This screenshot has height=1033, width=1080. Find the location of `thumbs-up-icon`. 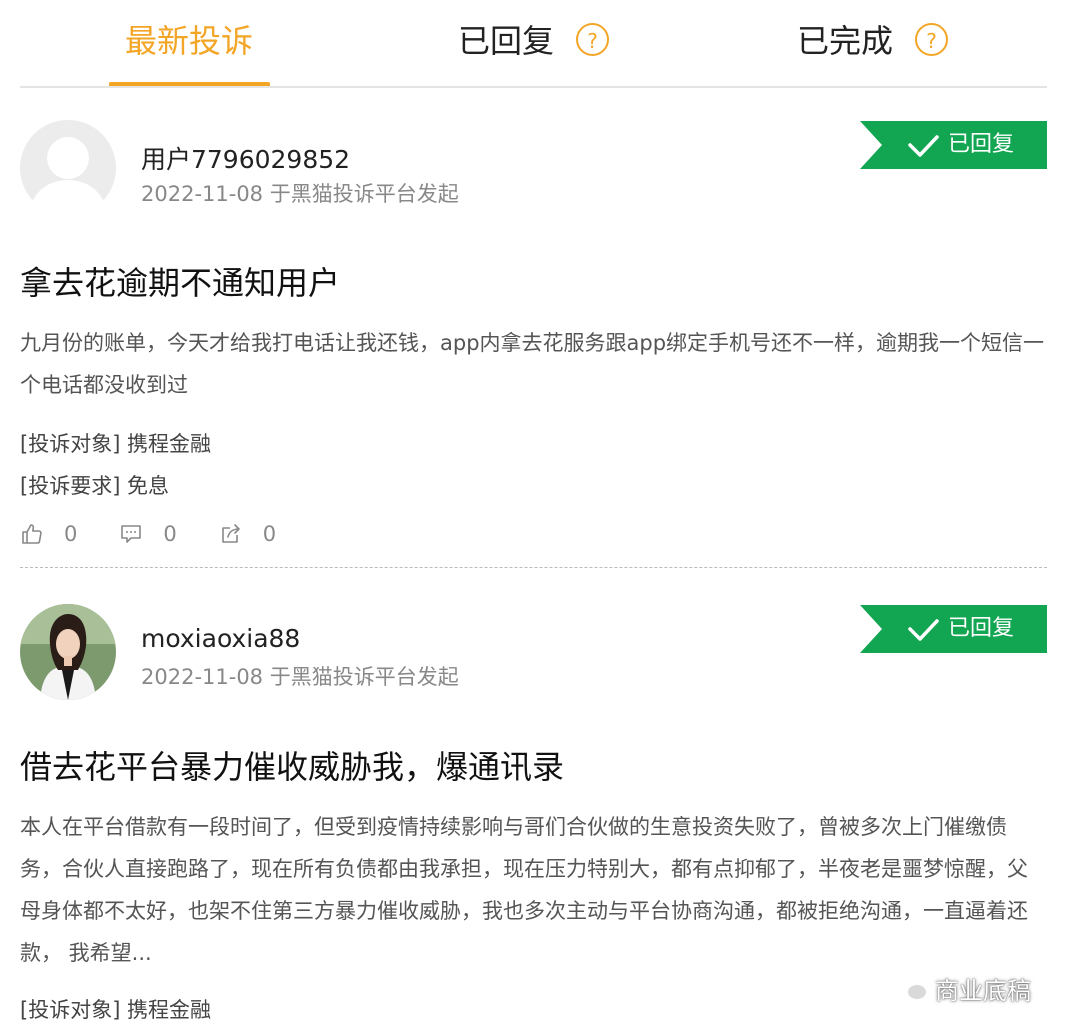

thumbs-up-icon is located at coordinates (32, 534).